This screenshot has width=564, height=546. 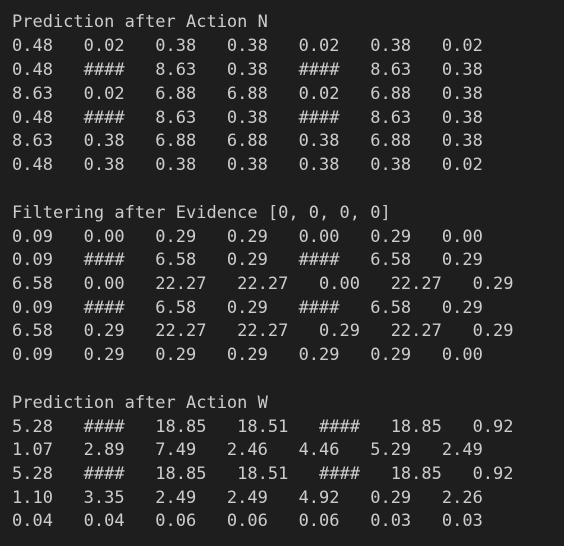 I want to click on output-row: 8.63 0.38 6.88 6.88 0.38 6.88 0.38, so click(x=247, y=141).